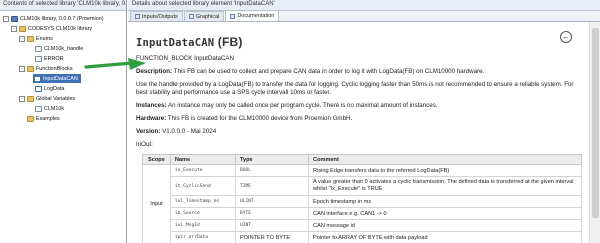  What do you see at coordinates (54, 58) in the screenshot?
I see `tree-node-label: ERROR` at bounding box center [54, 58].